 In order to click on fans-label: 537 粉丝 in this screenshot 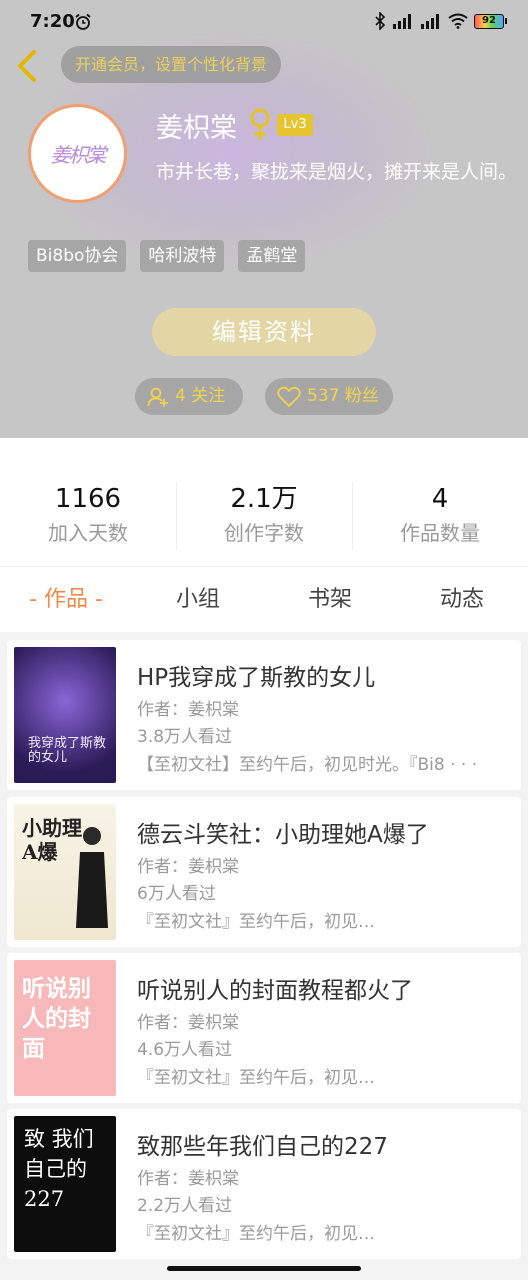, I will do `click(343, 396)`.